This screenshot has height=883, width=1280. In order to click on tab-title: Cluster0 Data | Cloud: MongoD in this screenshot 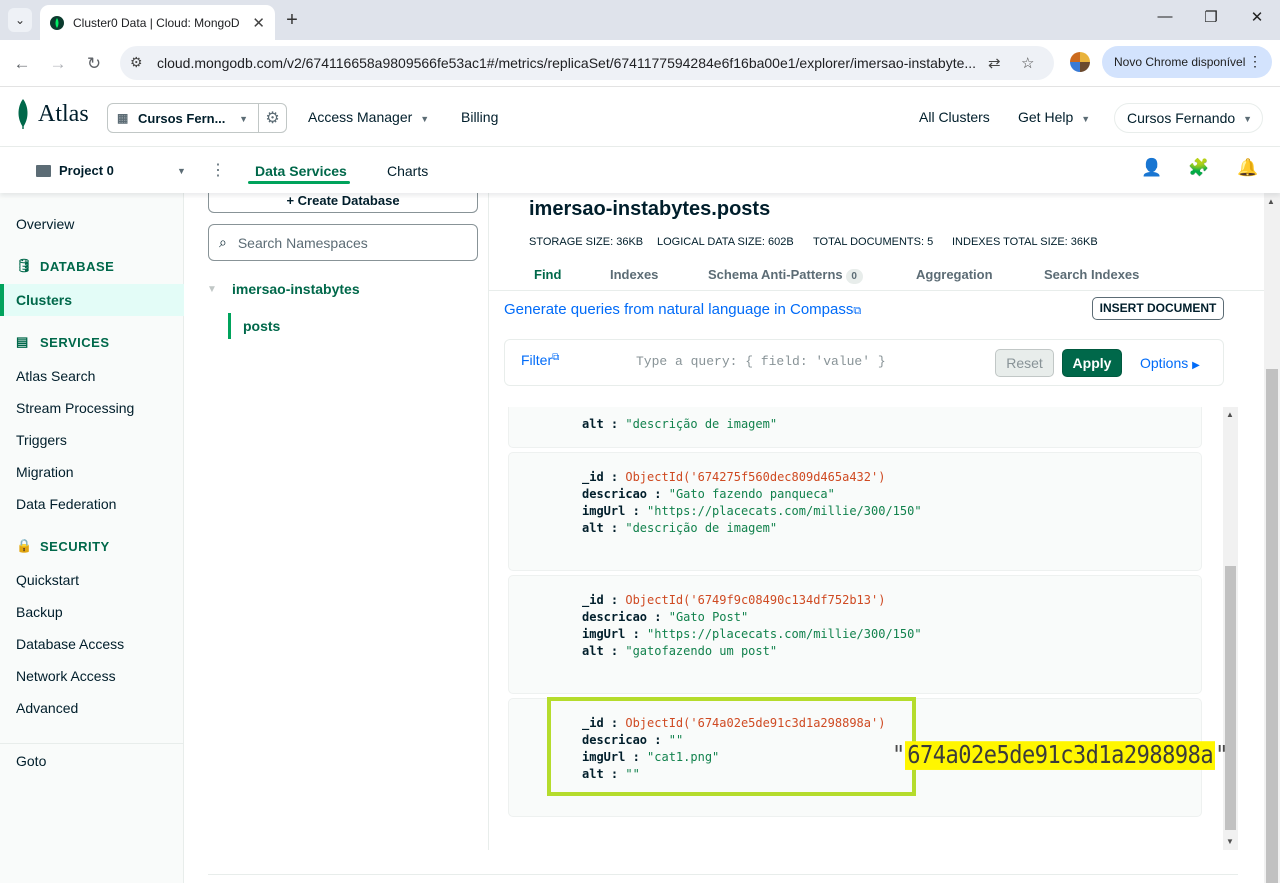, I will do `click(156, 22)`.